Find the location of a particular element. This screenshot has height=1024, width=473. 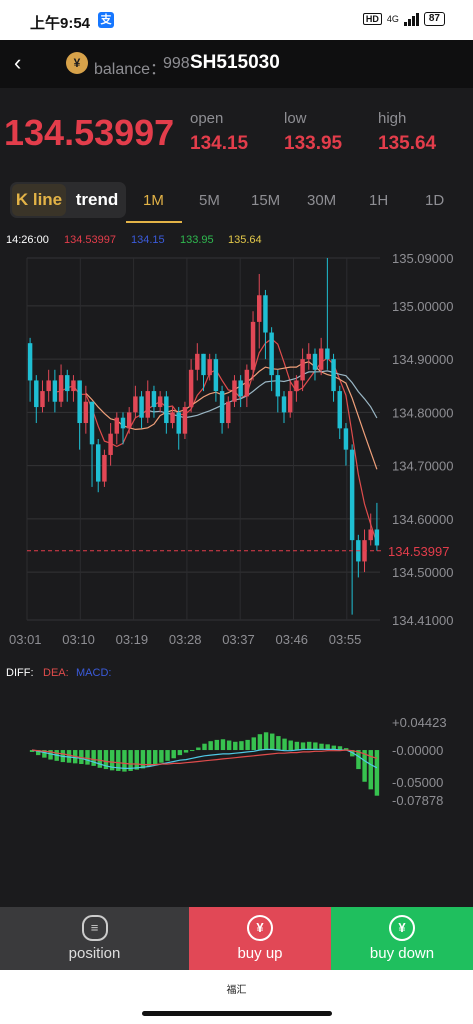

info-open: 134.15 is located at coordinates (148, 240).